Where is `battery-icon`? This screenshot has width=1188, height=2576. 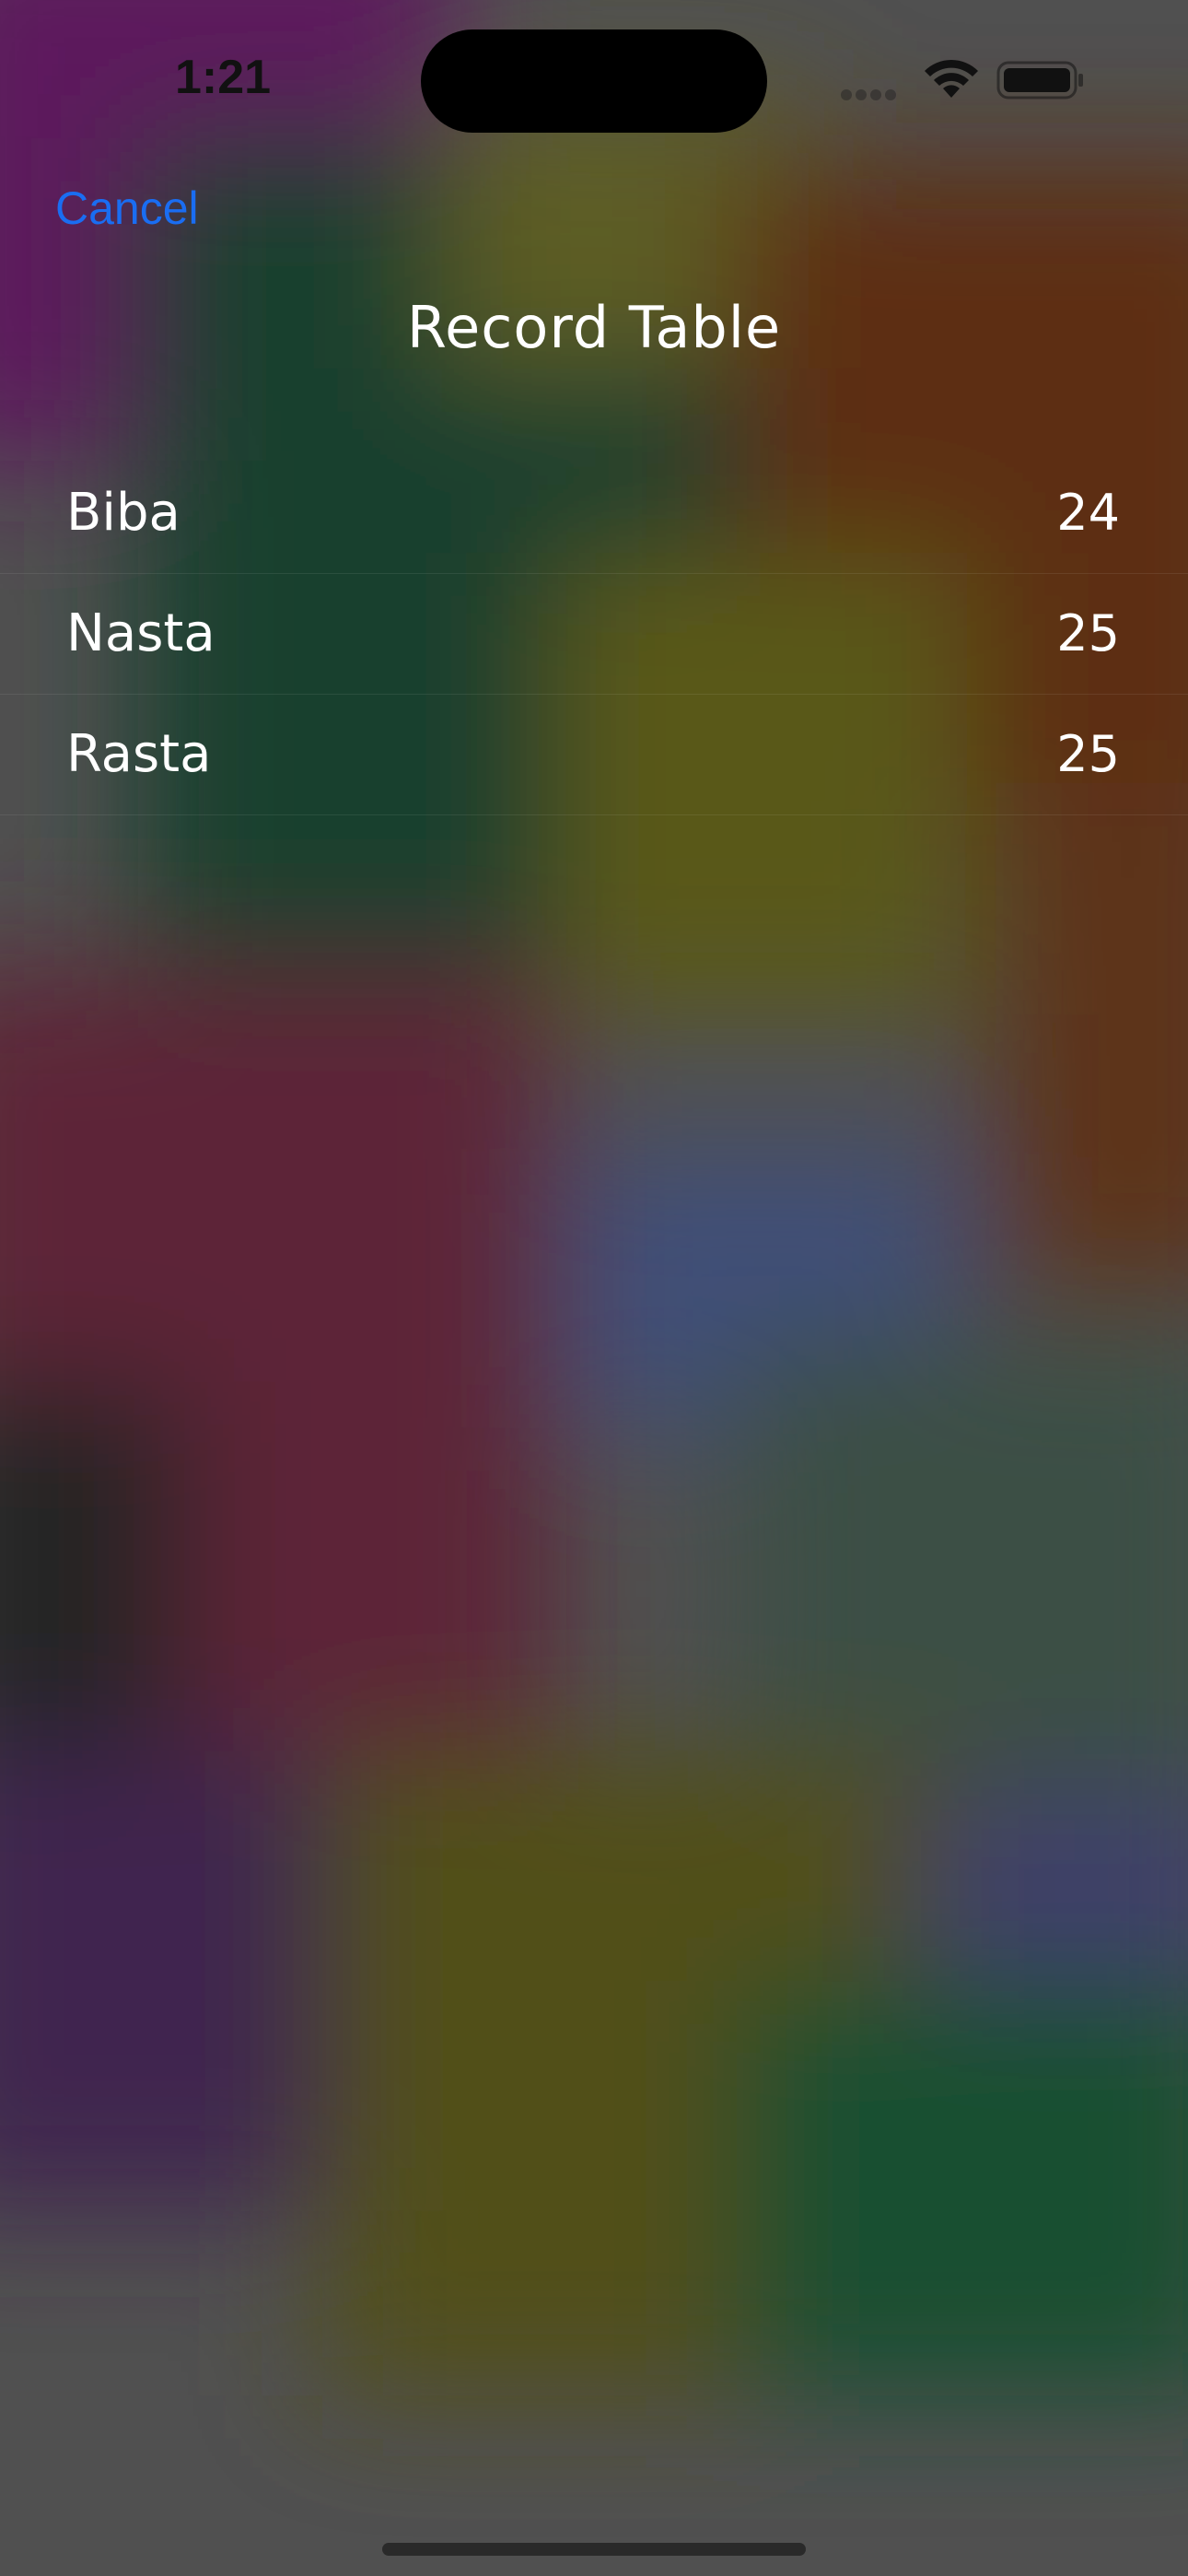 battery-icon is located at coordinates (1039, 80).